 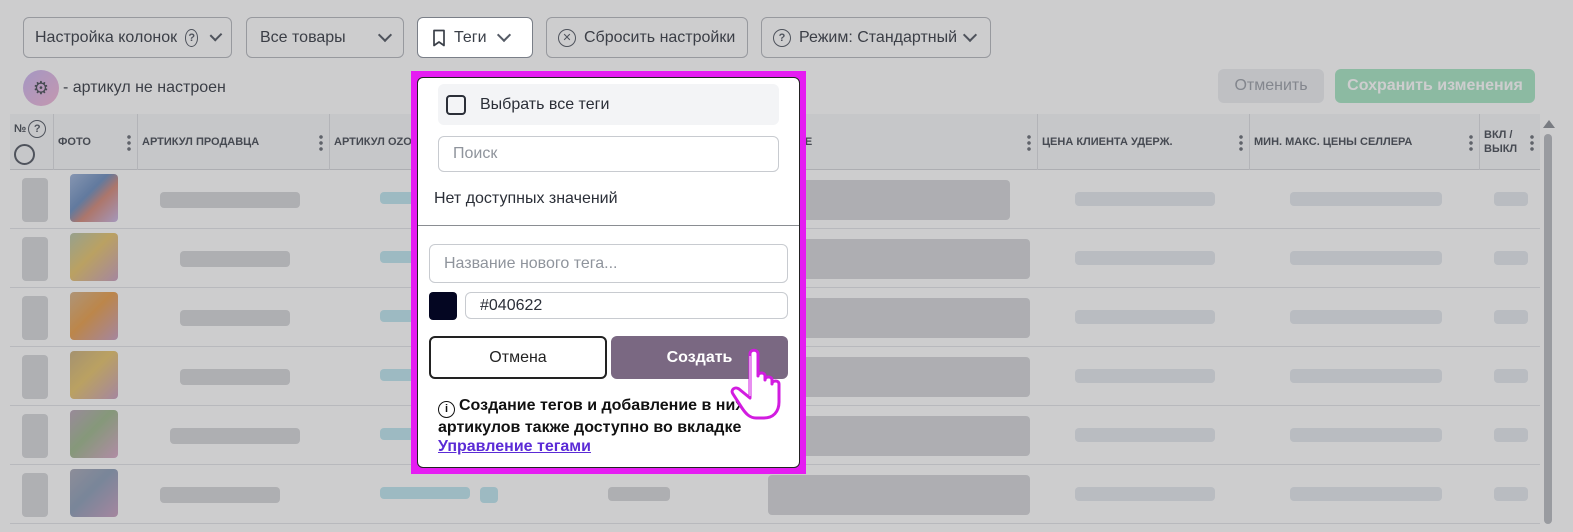 I want to click on tag-color-hex-input, so click(x=626, y=305).